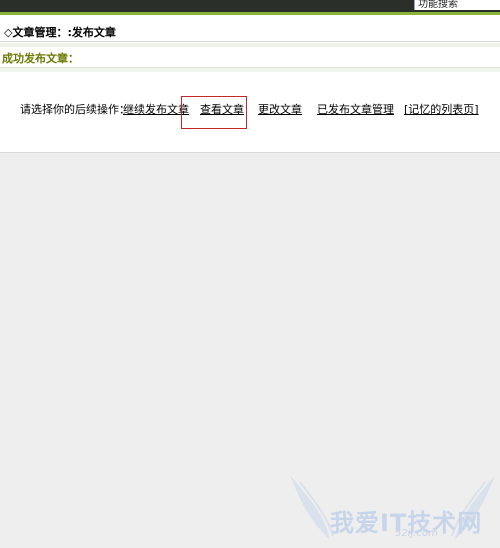 The width and height of the screenshot is (500, 548). I want to click on remembered-list-link: [记忆的列表页], so click(441, 110).